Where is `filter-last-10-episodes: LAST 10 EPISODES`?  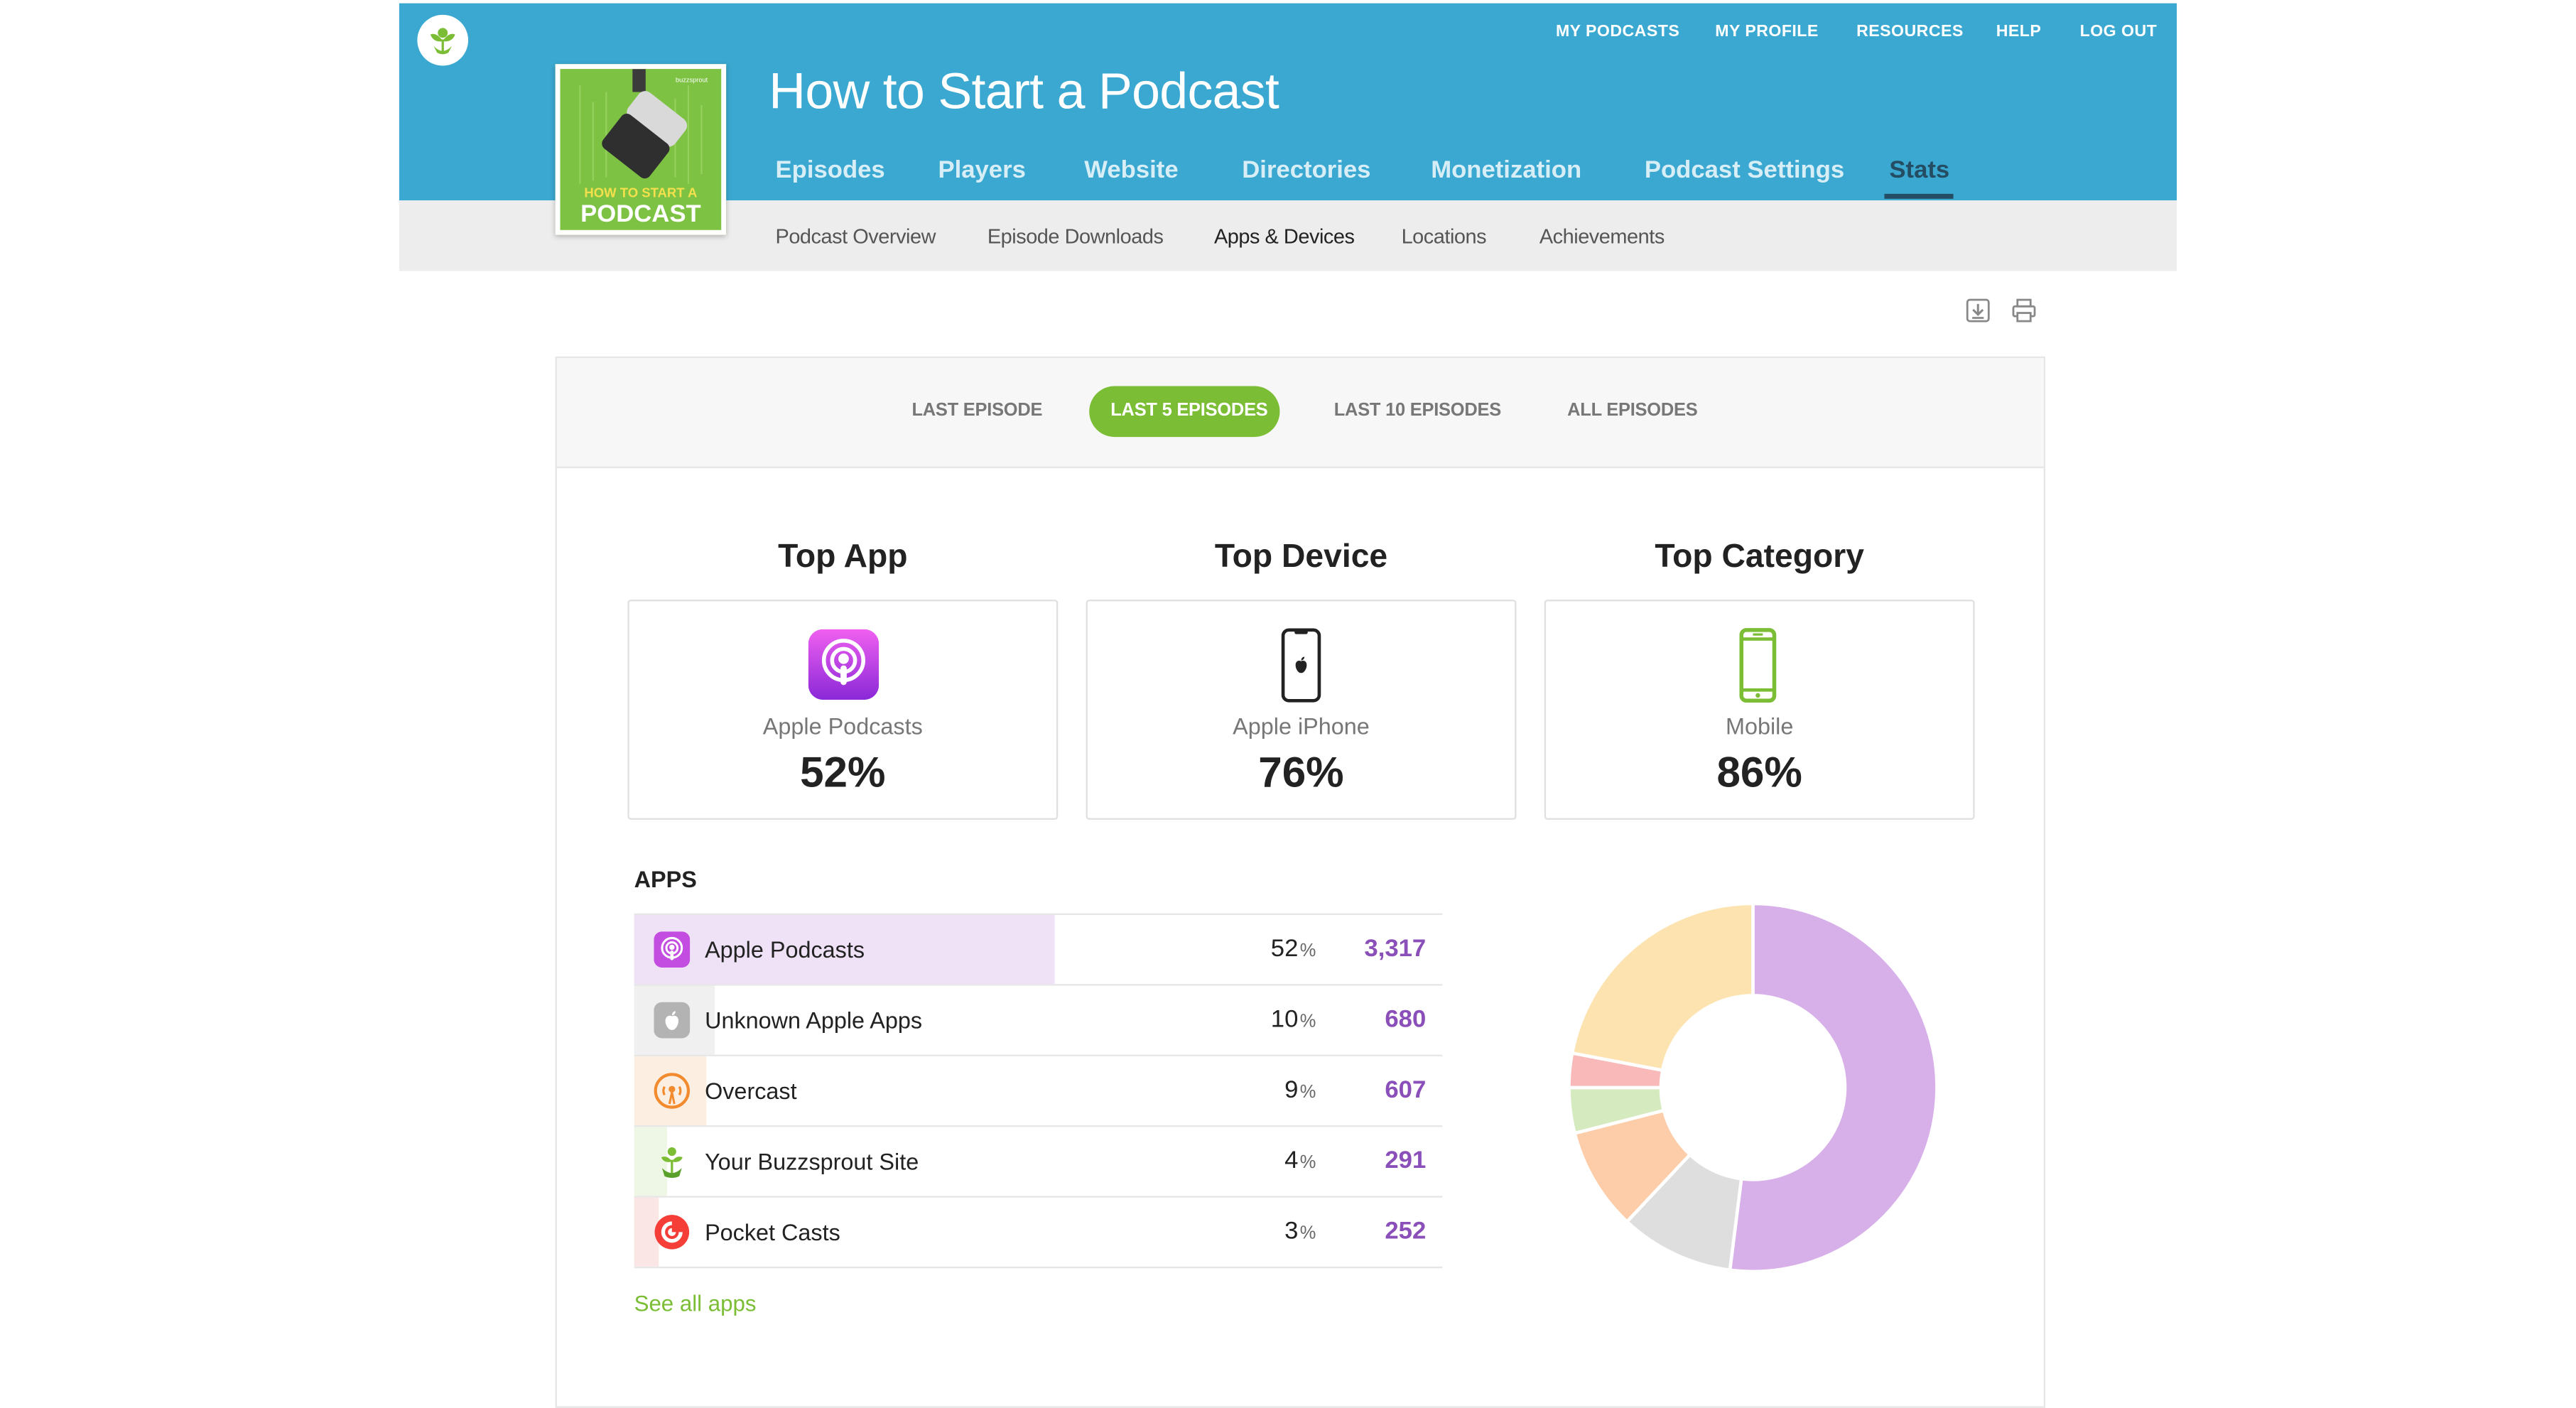 filter-last-10-episodes: LAST 10 EPISODES is located at coordinates (1417, 411).